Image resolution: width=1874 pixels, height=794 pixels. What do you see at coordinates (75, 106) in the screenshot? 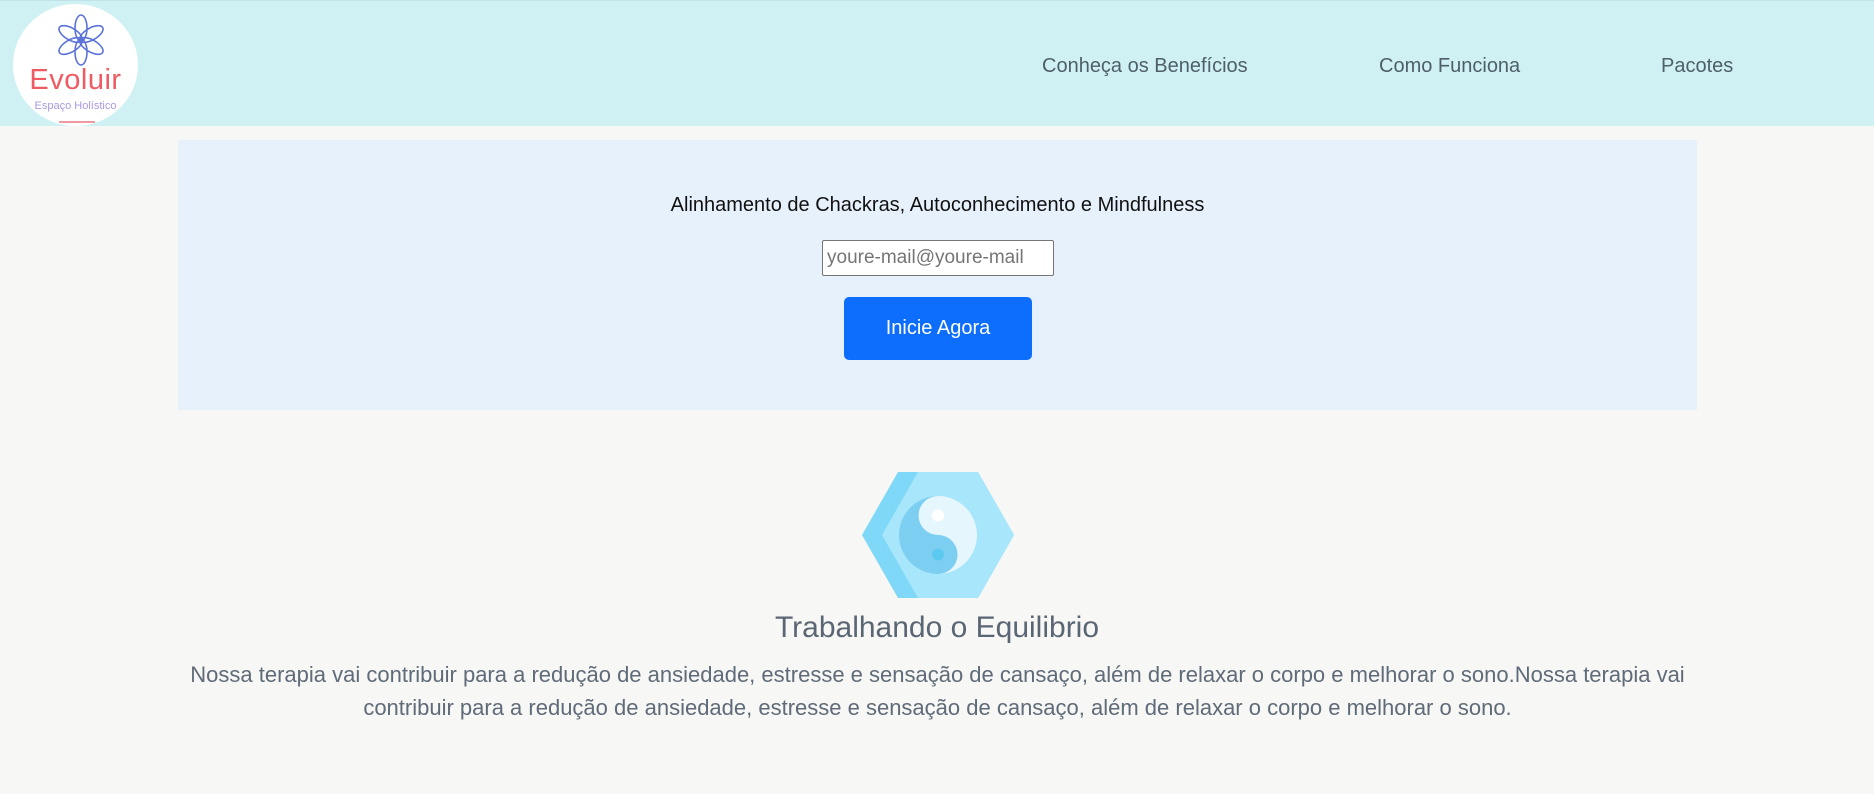
I see `brand-tagline: Espaço Holístico` at bounding box center [75, 106].